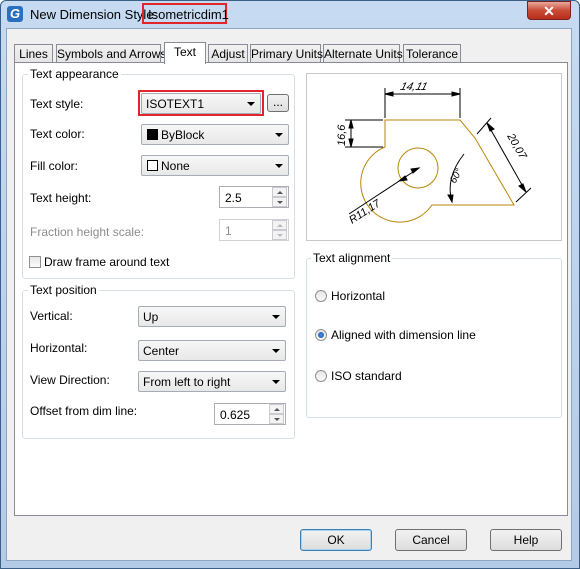 The height and width of the screenshot is (569, 580). I want to click on window-title-style-name: Isometricdim1, so click(188, 14).